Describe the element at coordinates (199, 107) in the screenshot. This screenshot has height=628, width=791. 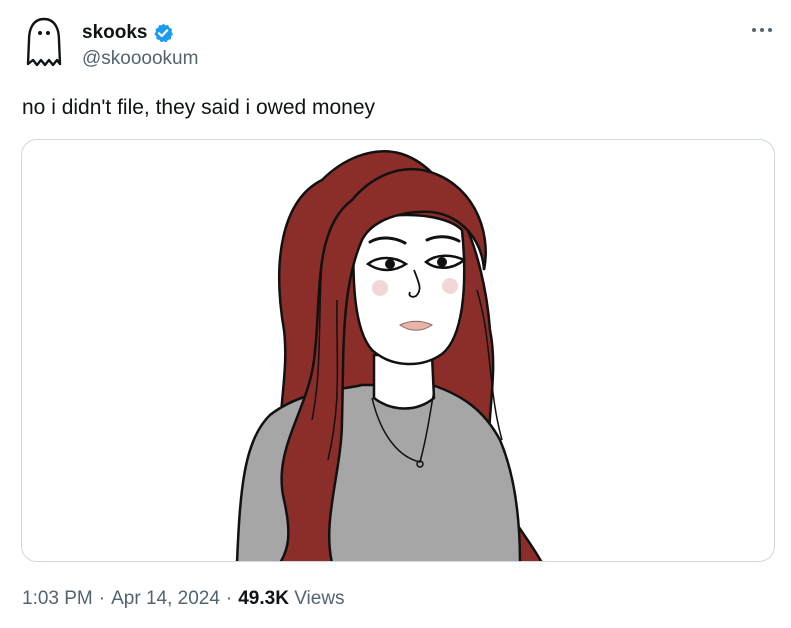
I see `tweet-text: no i didn't file, they said i owed money` at that location.